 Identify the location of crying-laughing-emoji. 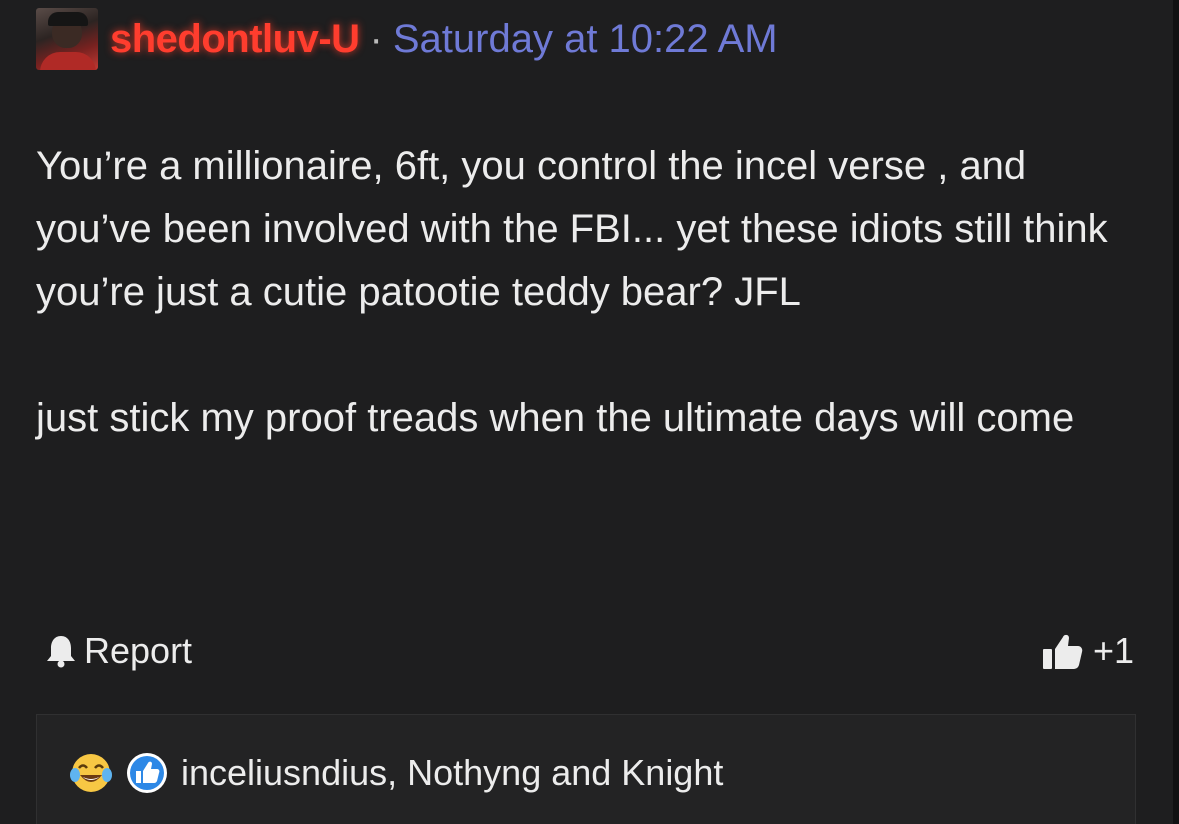
(91, 773).